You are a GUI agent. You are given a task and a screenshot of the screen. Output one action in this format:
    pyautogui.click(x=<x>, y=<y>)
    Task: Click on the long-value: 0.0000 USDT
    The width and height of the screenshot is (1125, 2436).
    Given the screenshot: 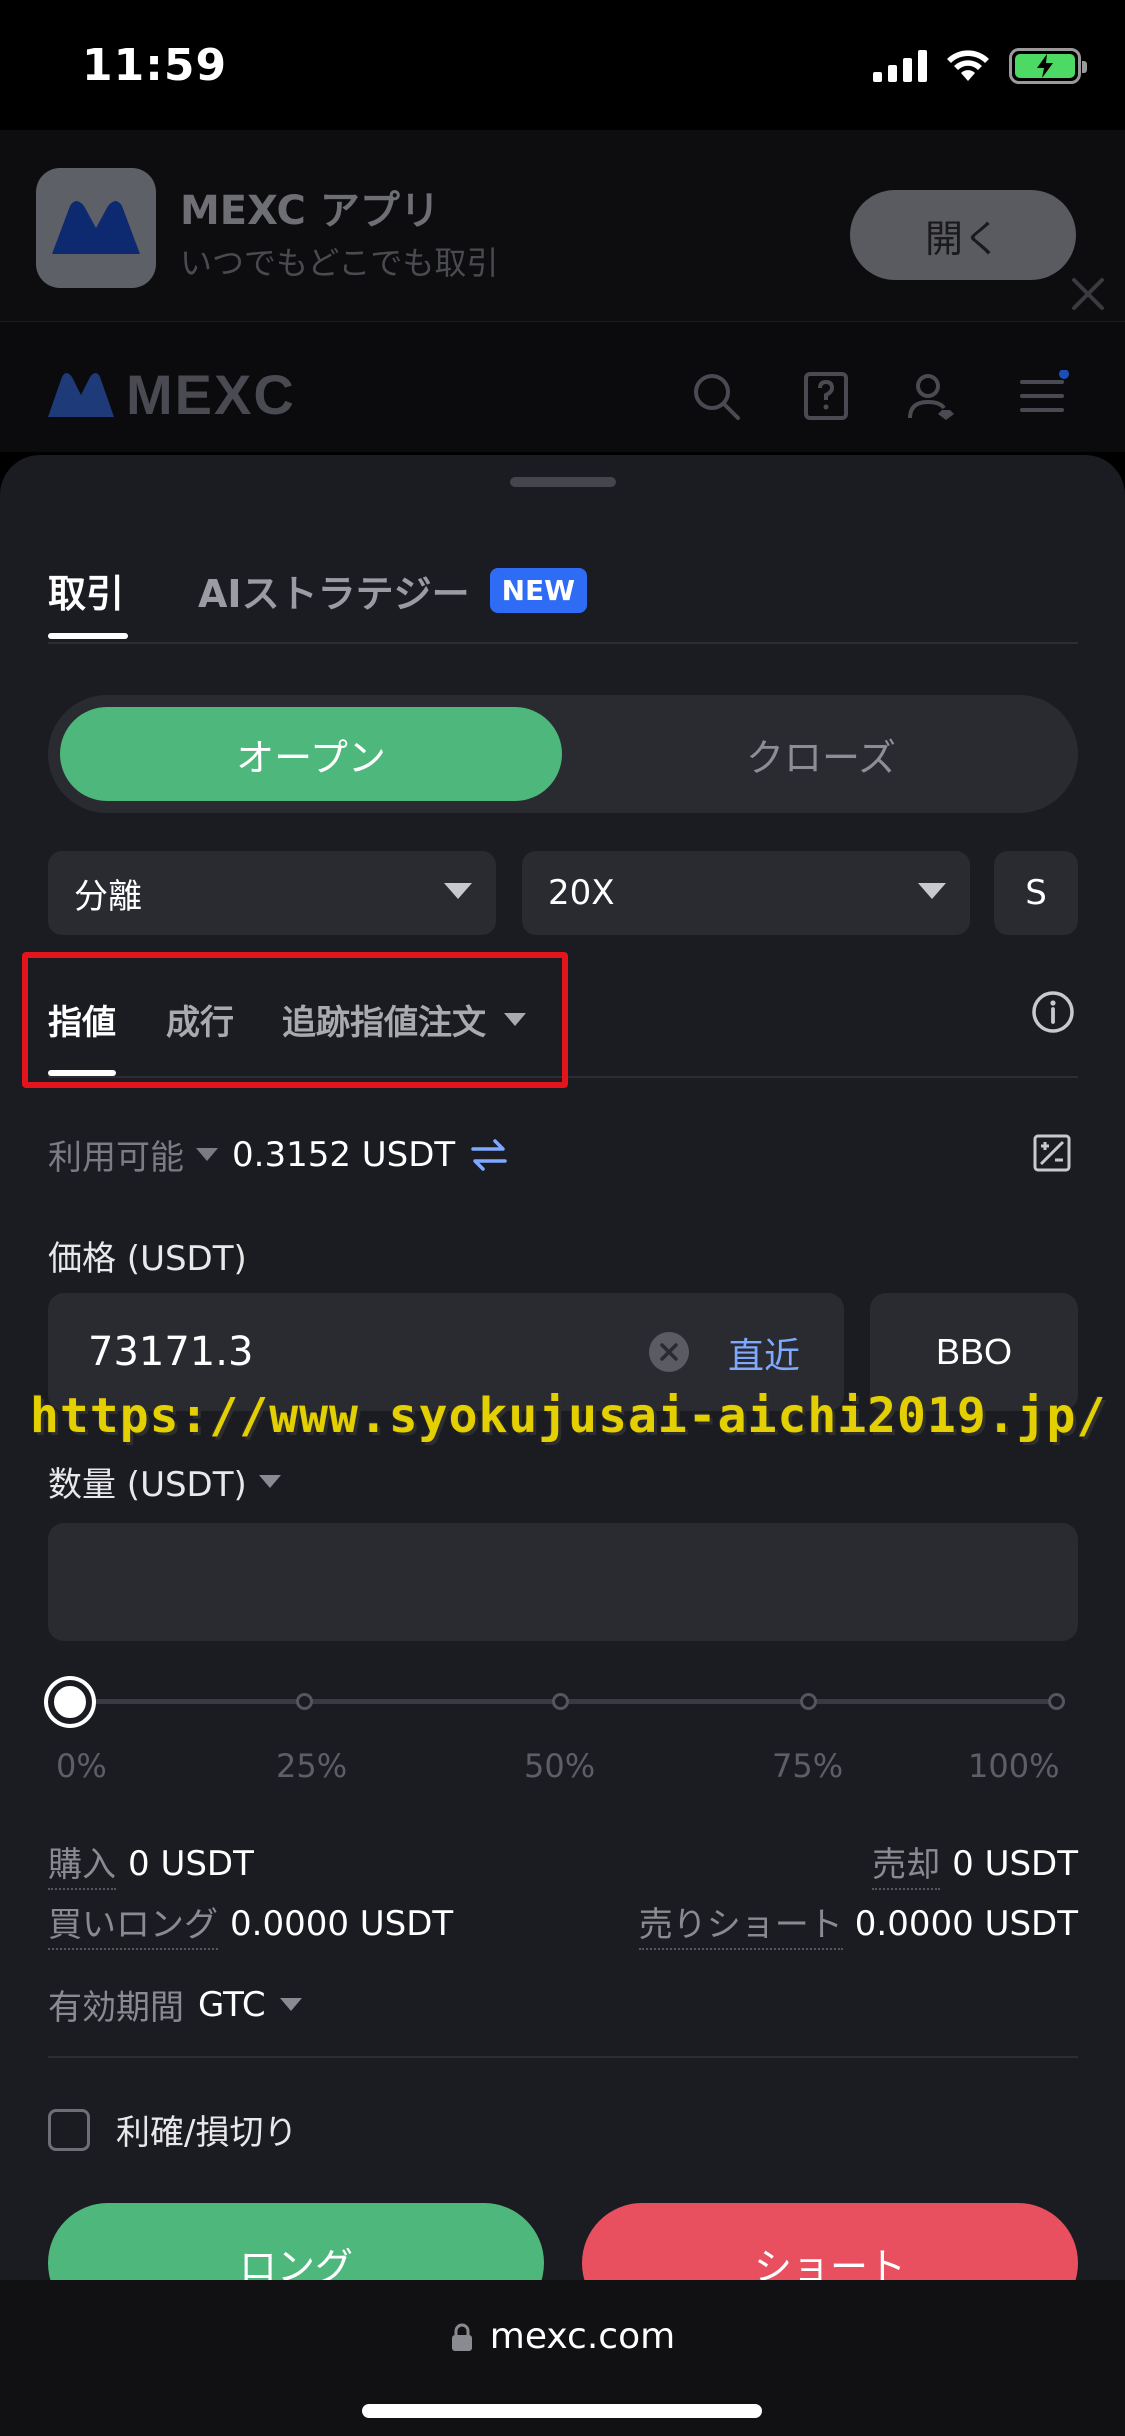 What is the action you would take?
    pyautogui.click(x=342, y=1923)
    